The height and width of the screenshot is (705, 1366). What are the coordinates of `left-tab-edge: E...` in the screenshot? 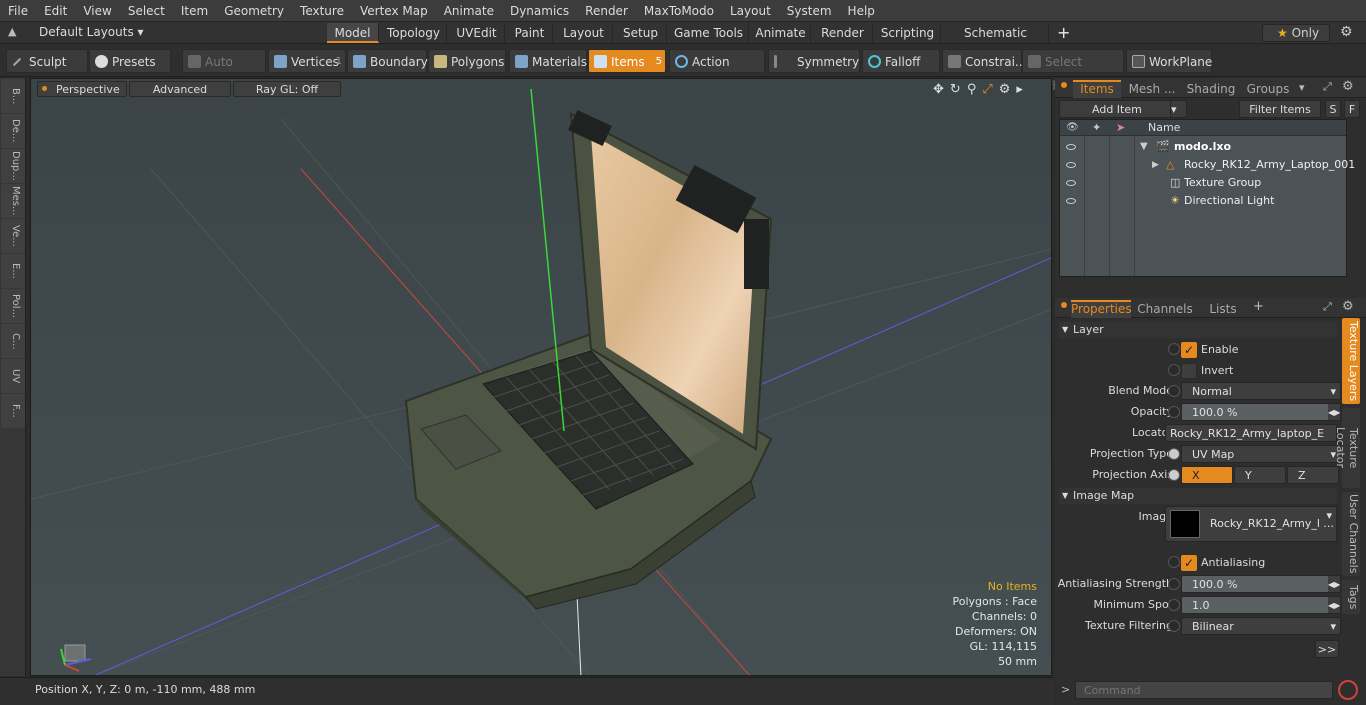 It's located at (13, 271).